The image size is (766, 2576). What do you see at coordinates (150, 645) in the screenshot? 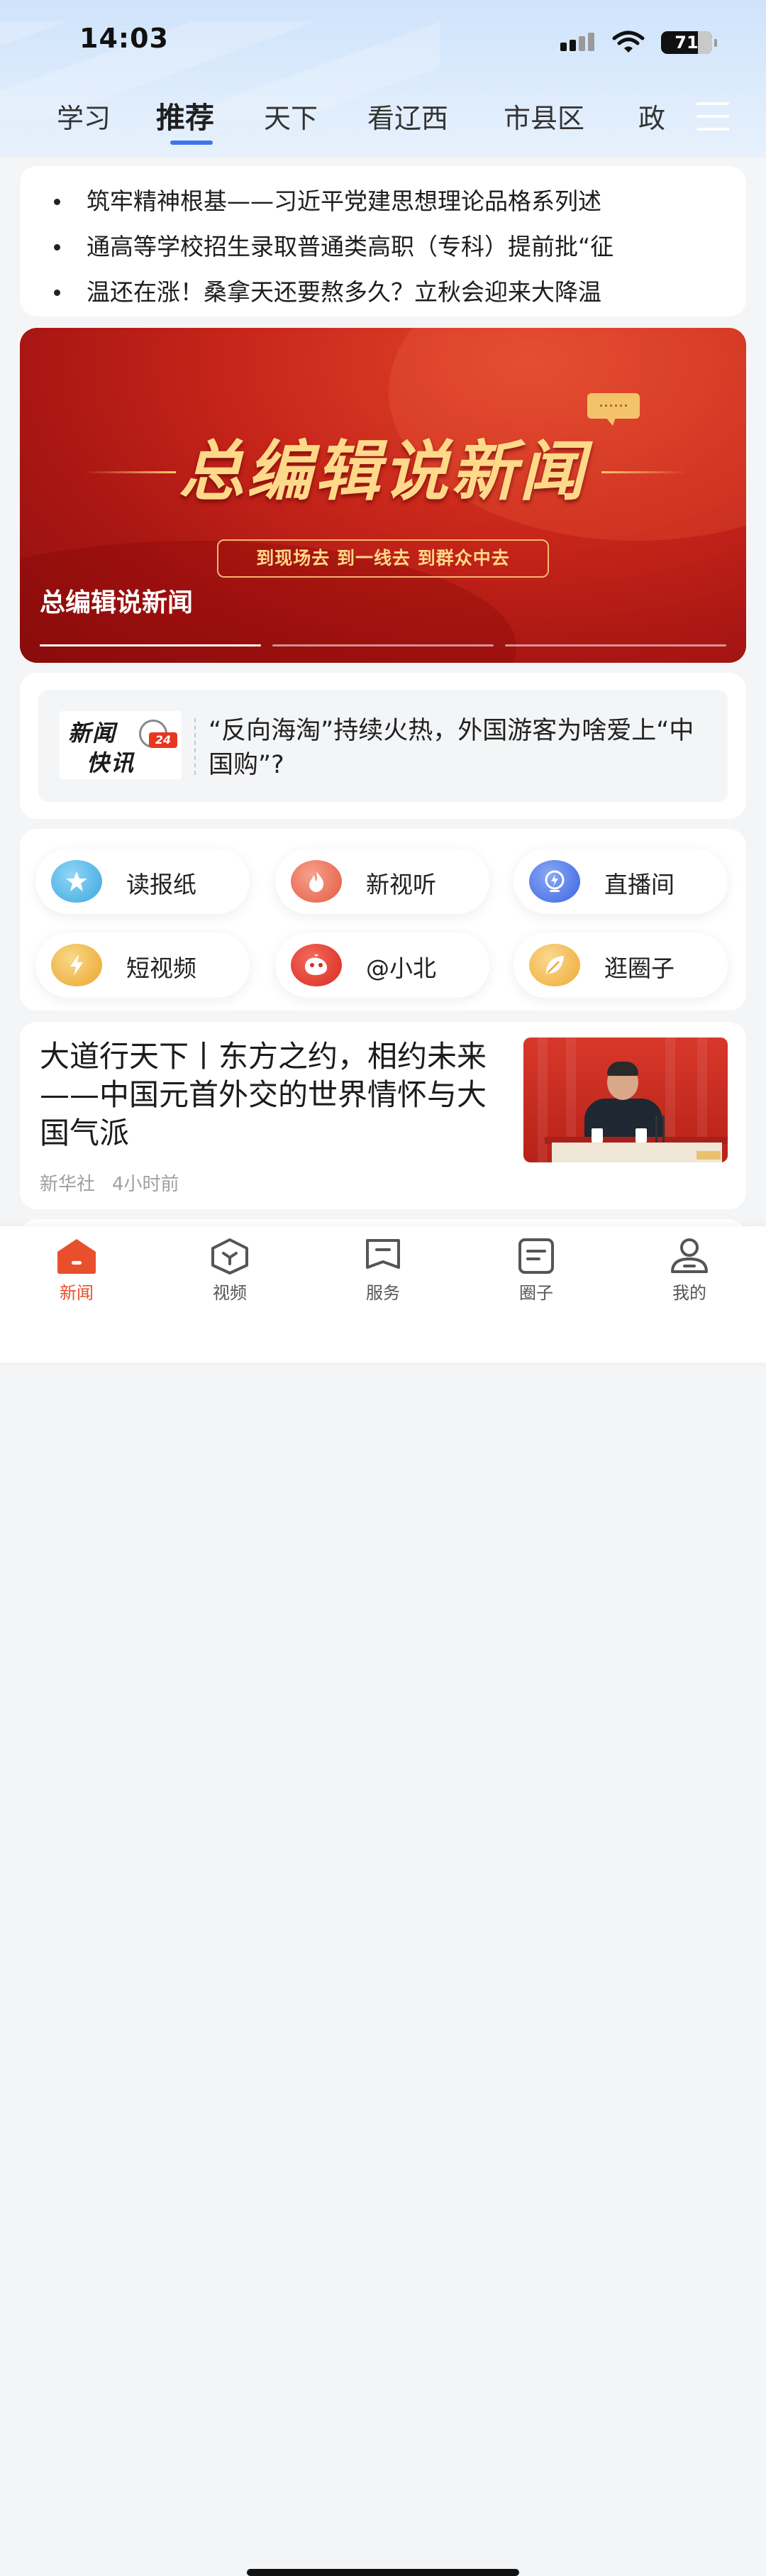
I see `carousel-dot-active` at bounding box center [150, 645].